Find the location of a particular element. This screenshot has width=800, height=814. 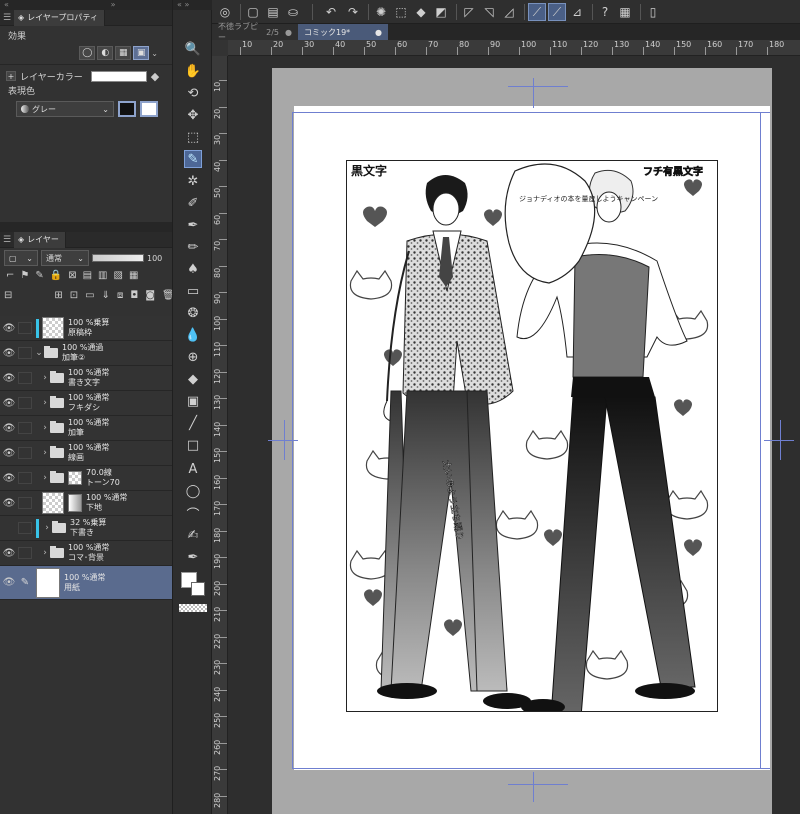

brush-icon: ♠ is located at coordinates (193, 269).